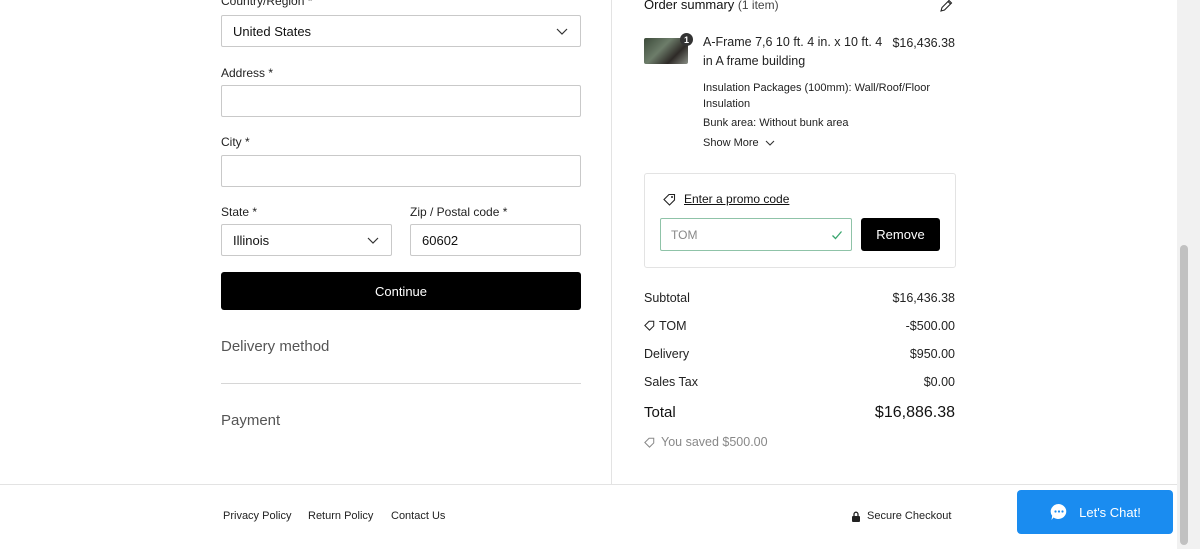 The height and width of the screenshot is (549, 1200). Describe the element at coordinates (1110, 512) in the screenshot. I see `chat-label: Let's Chat!` at that location.